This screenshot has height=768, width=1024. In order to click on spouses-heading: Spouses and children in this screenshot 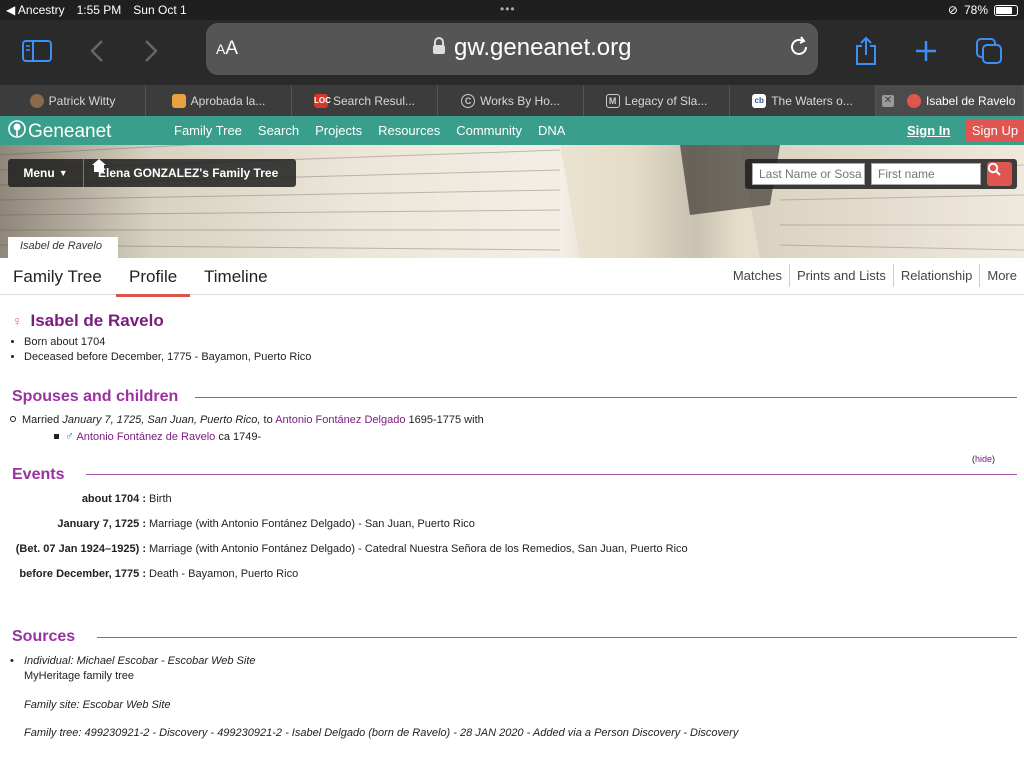, I will do `click(95, 396)`.